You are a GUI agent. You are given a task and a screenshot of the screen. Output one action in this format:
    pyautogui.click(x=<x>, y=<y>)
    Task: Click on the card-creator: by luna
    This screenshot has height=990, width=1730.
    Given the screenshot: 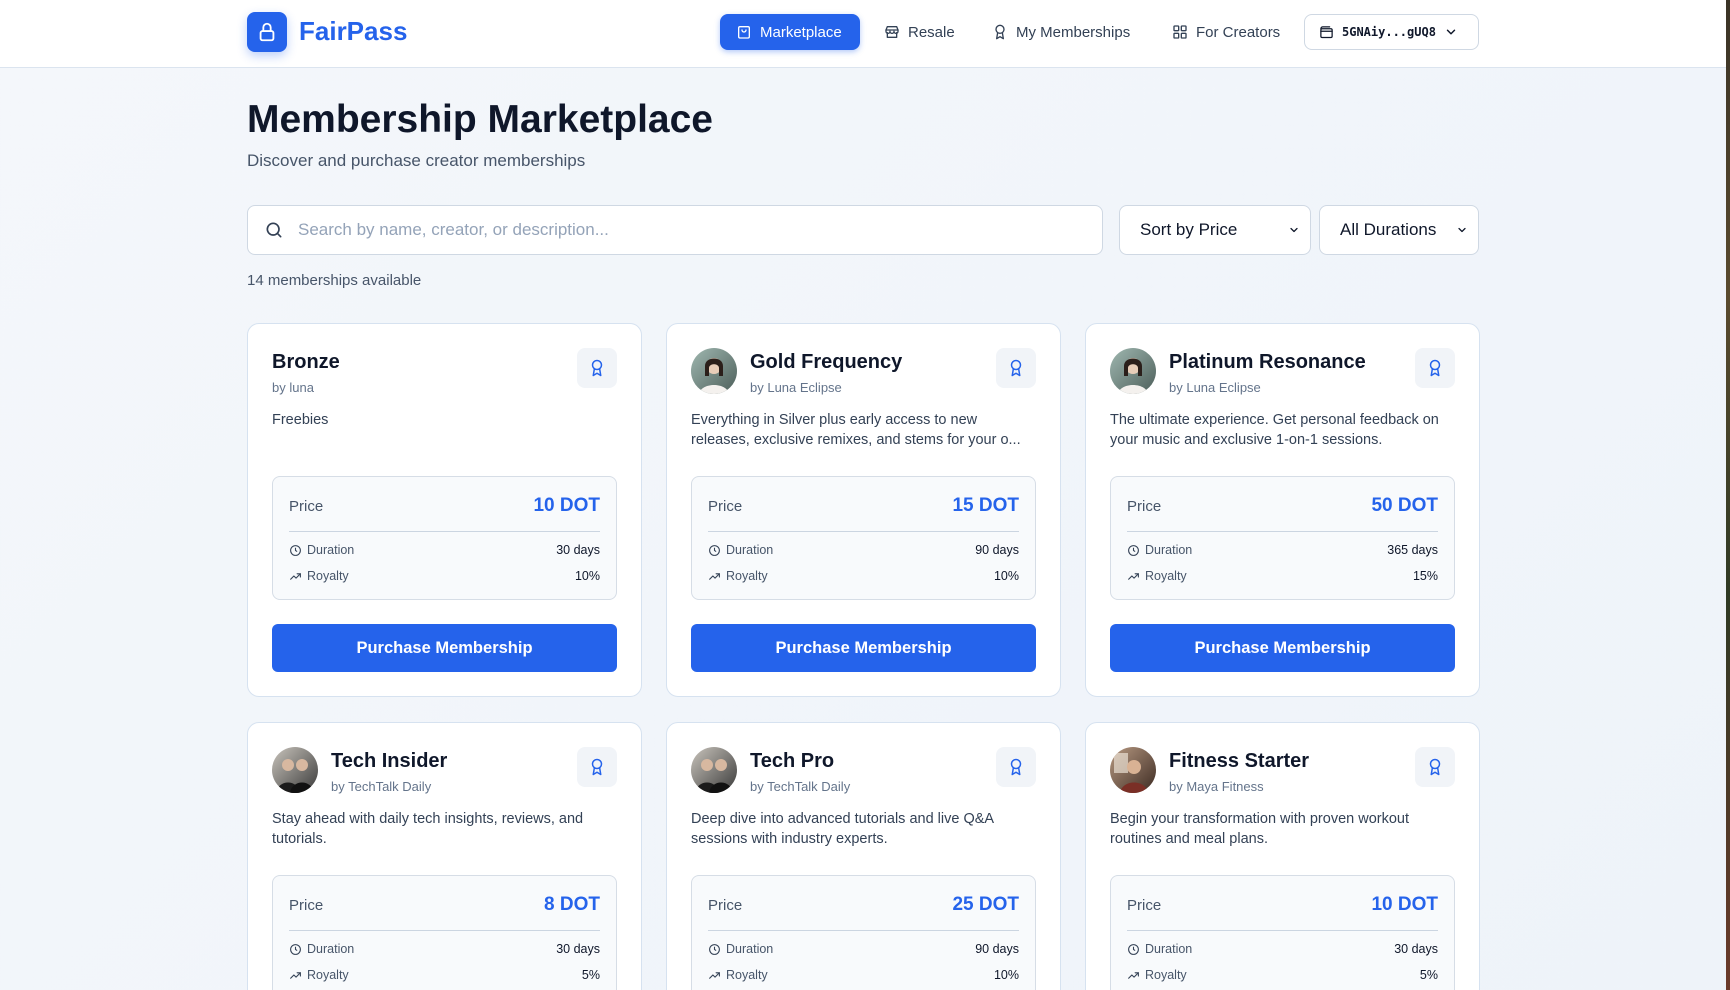 What is the action you would take?
    pyautogui.click(x=293, y=387)
    